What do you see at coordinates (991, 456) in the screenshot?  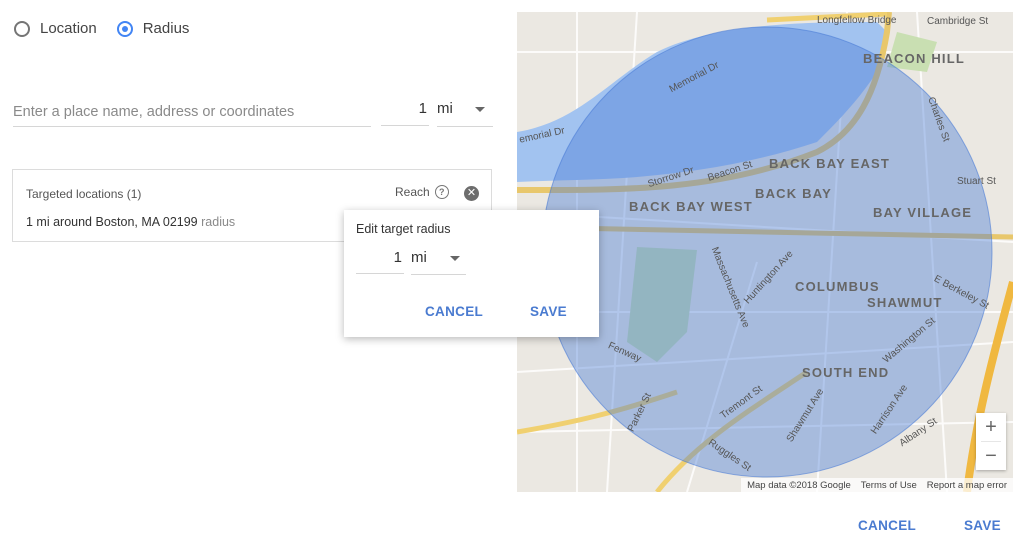 I see `zoom-out-button: −` at bounding box center [991, 456].